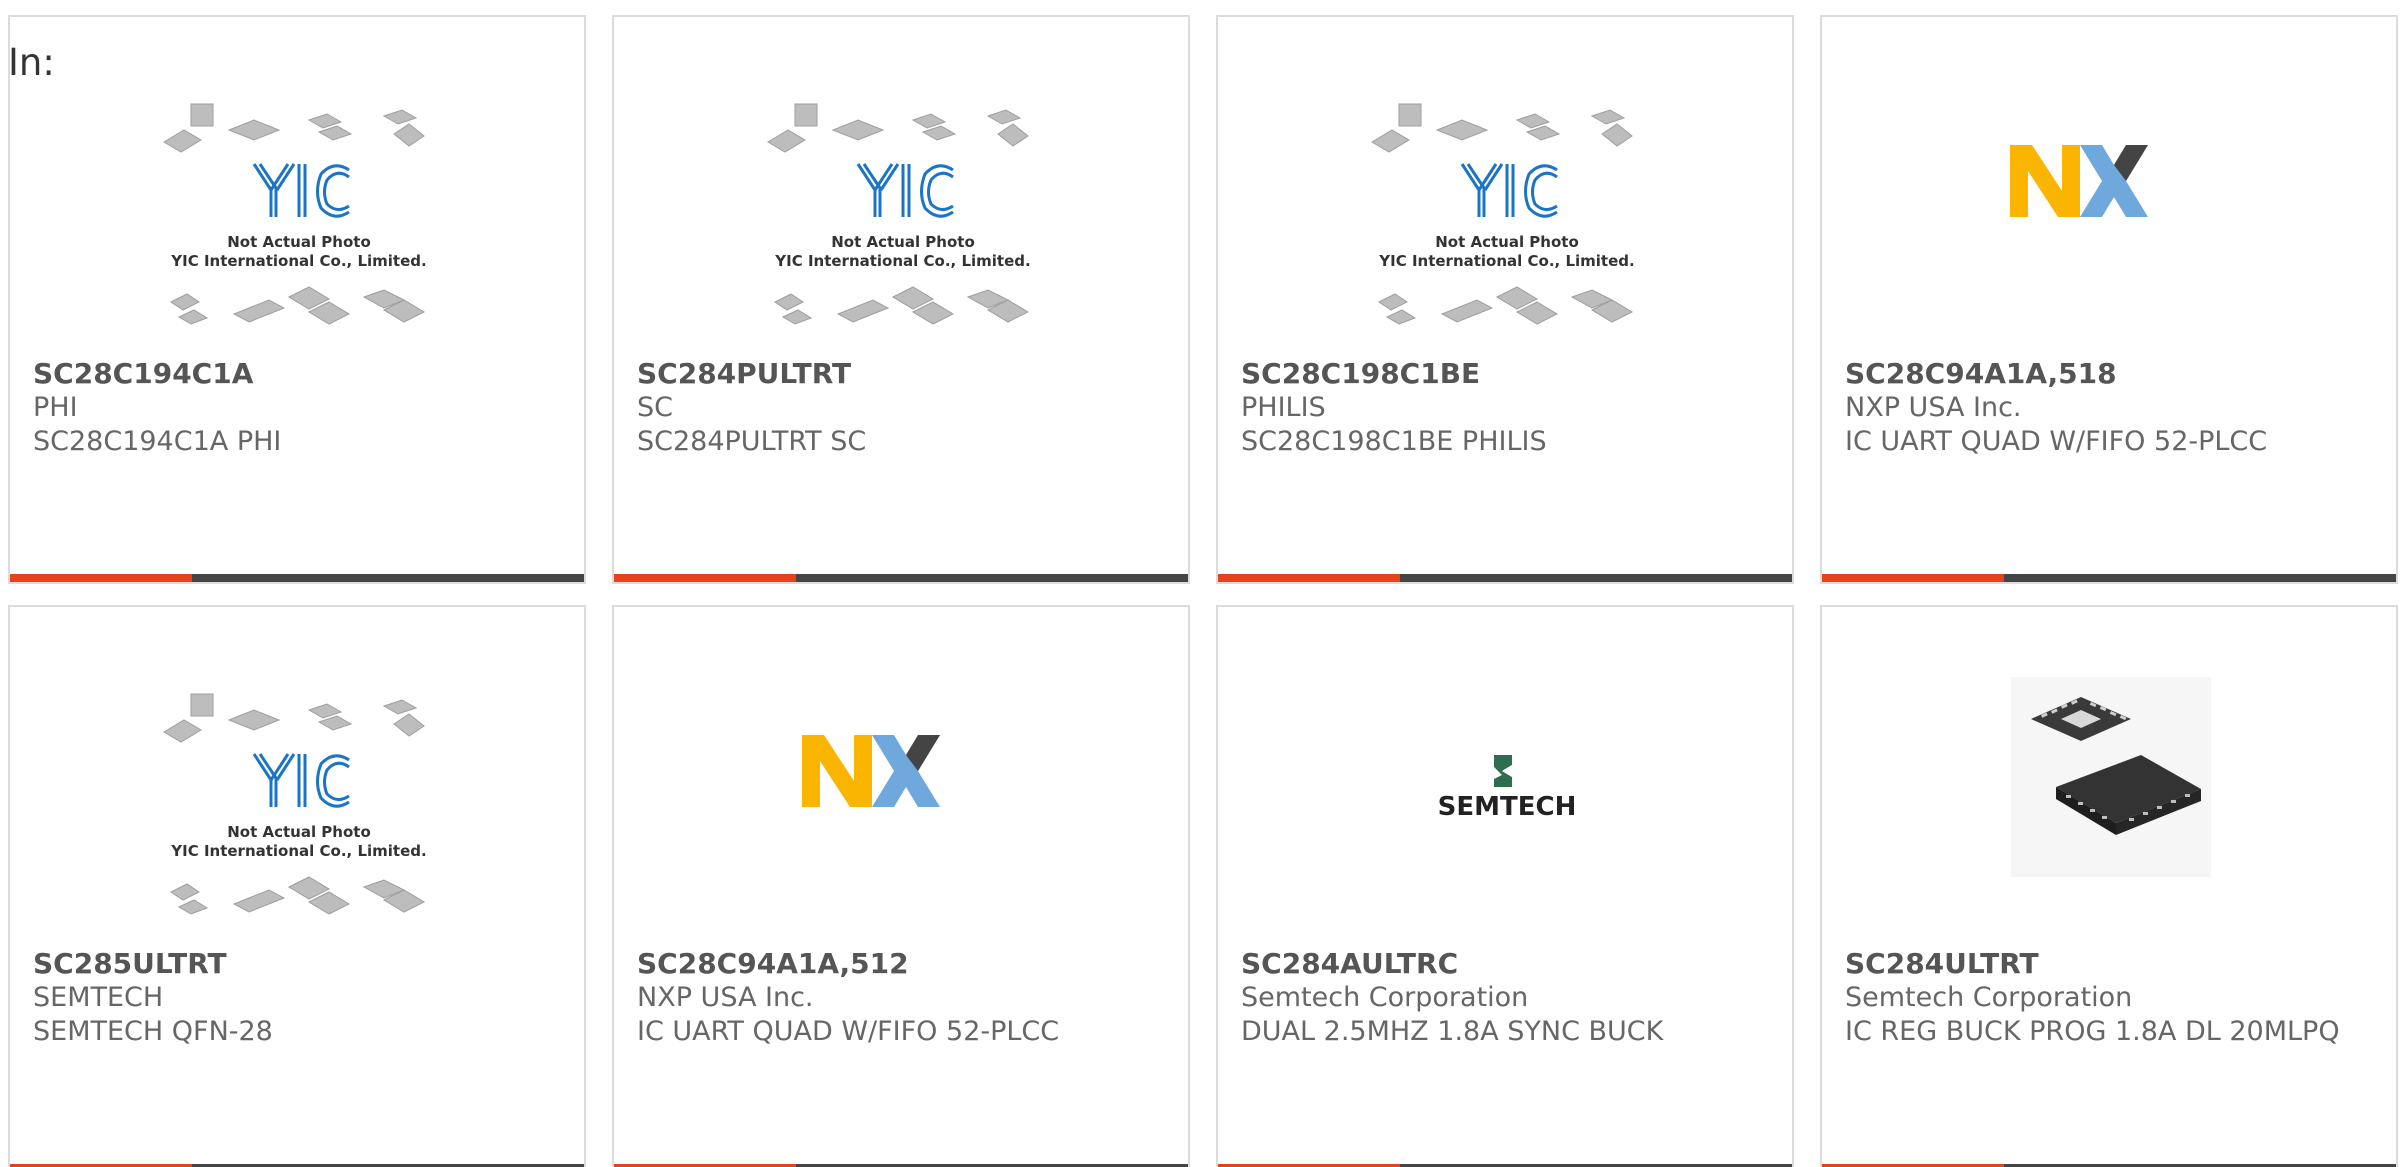  Describe the element at coordinates (2111, 777) in the screenshot. I see `qfn-chip-photo` at that location.